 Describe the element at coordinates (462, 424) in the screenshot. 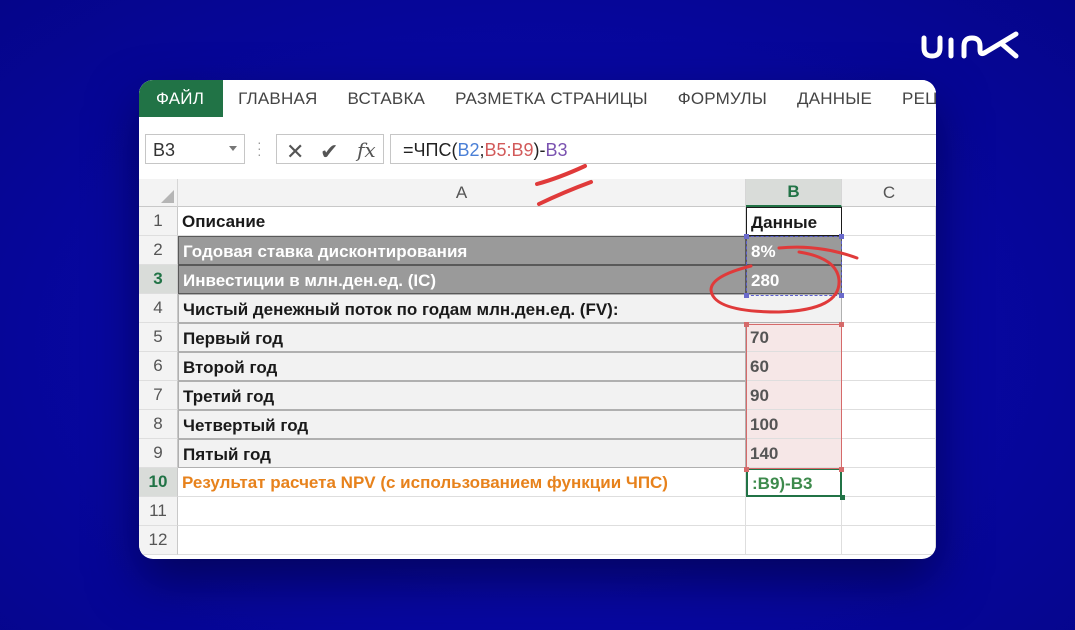

I see `cell-a8: Четвертый год` at that location.